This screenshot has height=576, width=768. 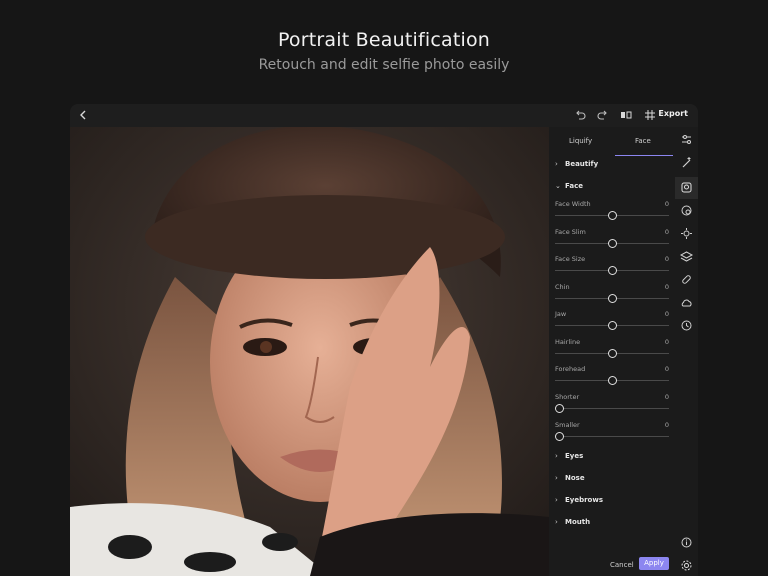 What do you see at coordinates (686, 325) in the screenshot?
I see `history-icon` at bounding box center [686, 325].